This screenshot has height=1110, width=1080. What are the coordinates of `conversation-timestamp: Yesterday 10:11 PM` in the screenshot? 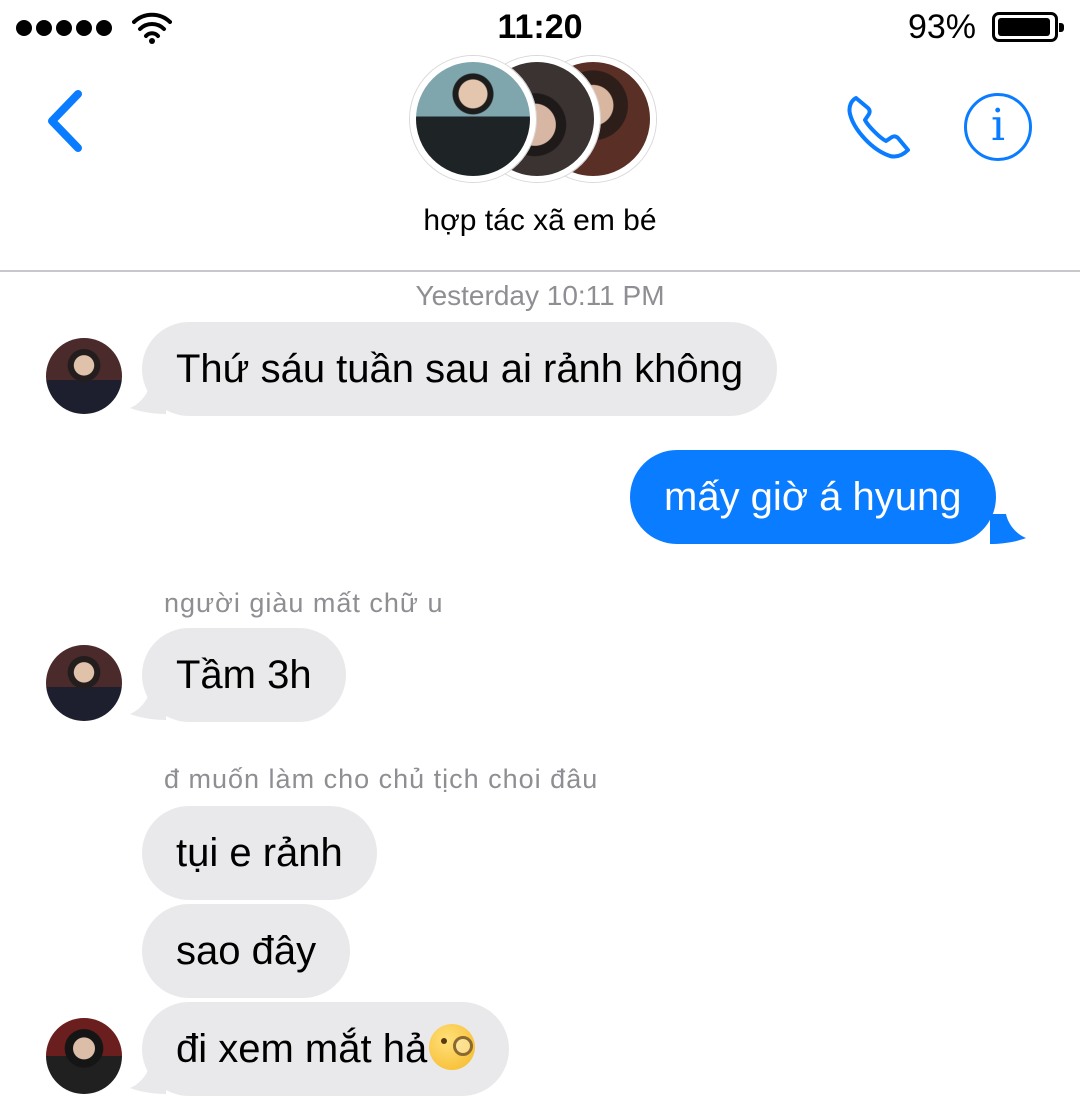 It's located at (540, 295).